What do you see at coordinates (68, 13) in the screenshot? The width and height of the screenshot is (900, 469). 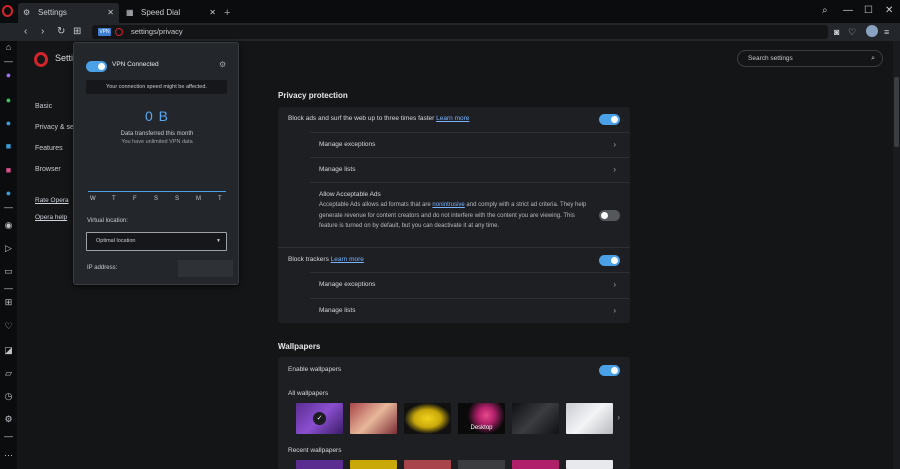 I see `tab-settings: ⚙ Settings ✕` at bounding box center [68, 13].